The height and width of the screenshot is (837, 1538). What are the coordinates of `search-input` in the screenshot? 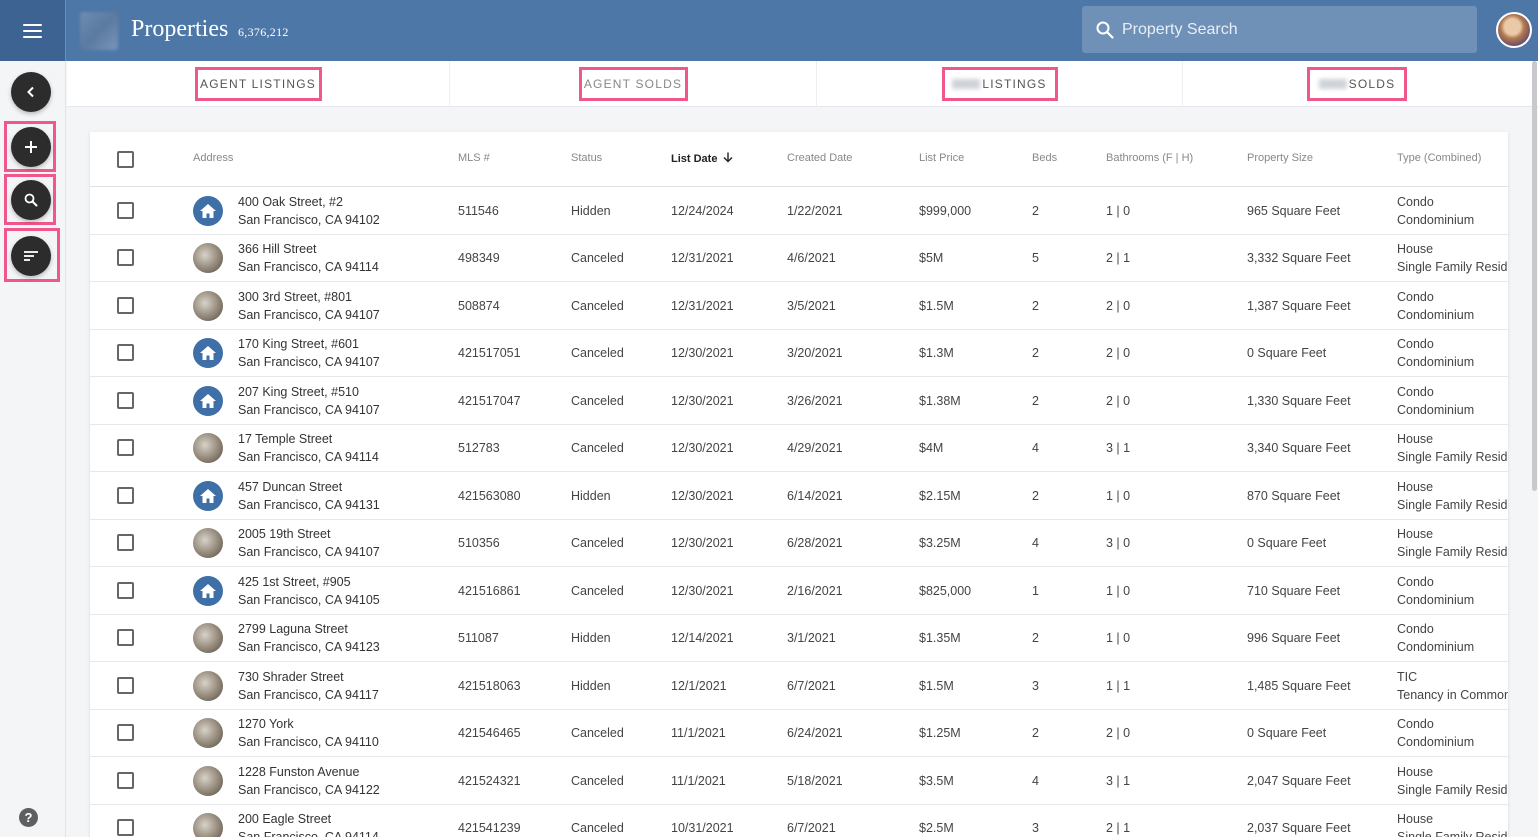 It's located at (1292, 30).